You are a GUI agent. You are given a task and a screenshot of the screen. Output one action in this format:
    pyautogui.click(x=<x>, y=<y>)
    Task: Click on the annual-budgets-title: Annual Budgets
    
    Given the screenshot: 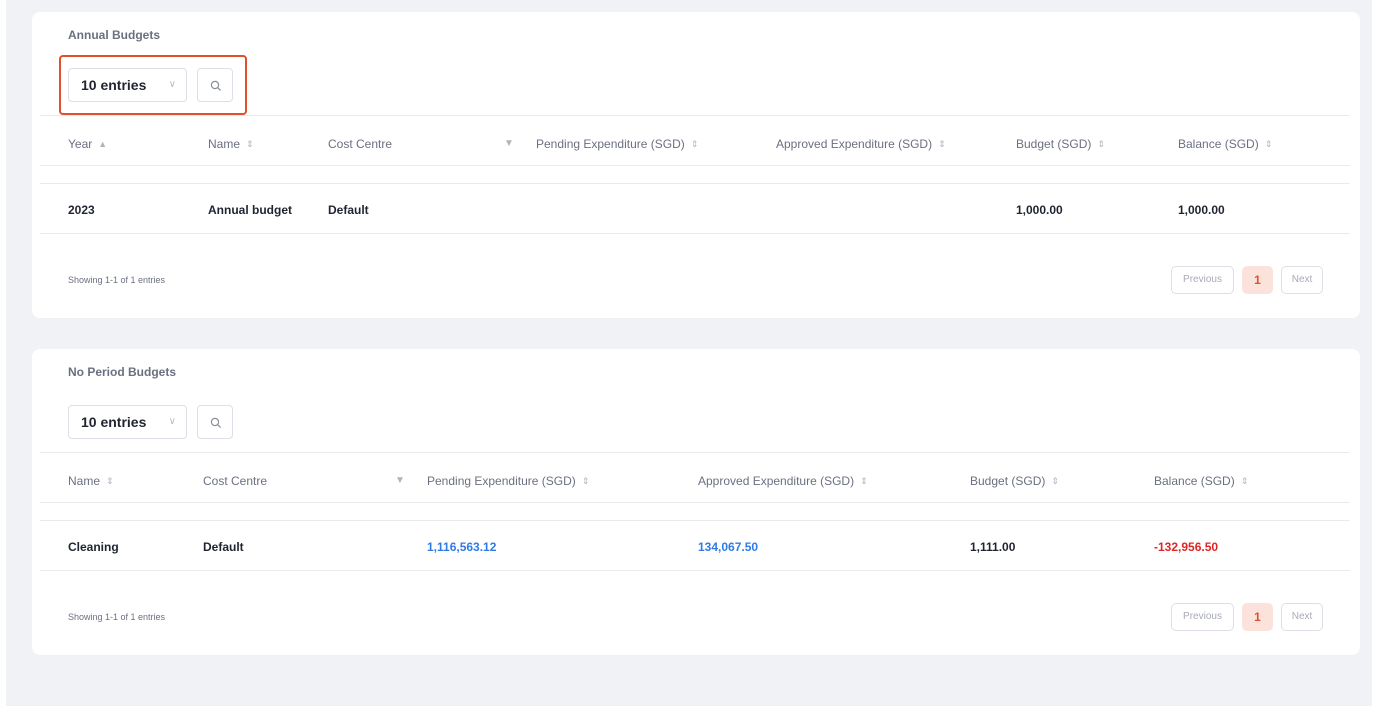 What is the action you would take?
    pyautogui.click(x=114, y=35)
    